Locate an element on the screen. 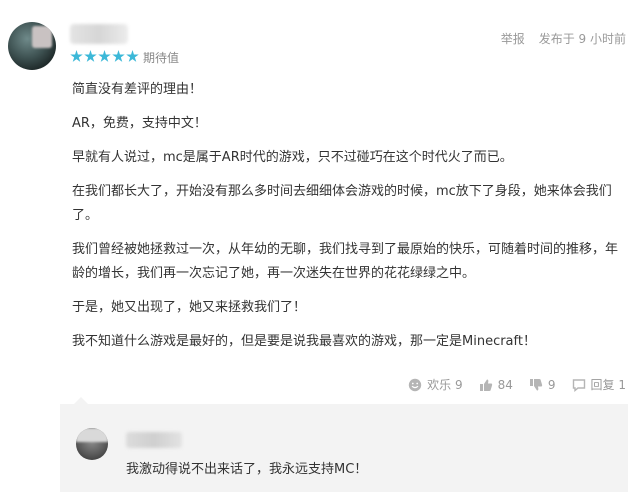  avatar is located at coordinates (32, 46).